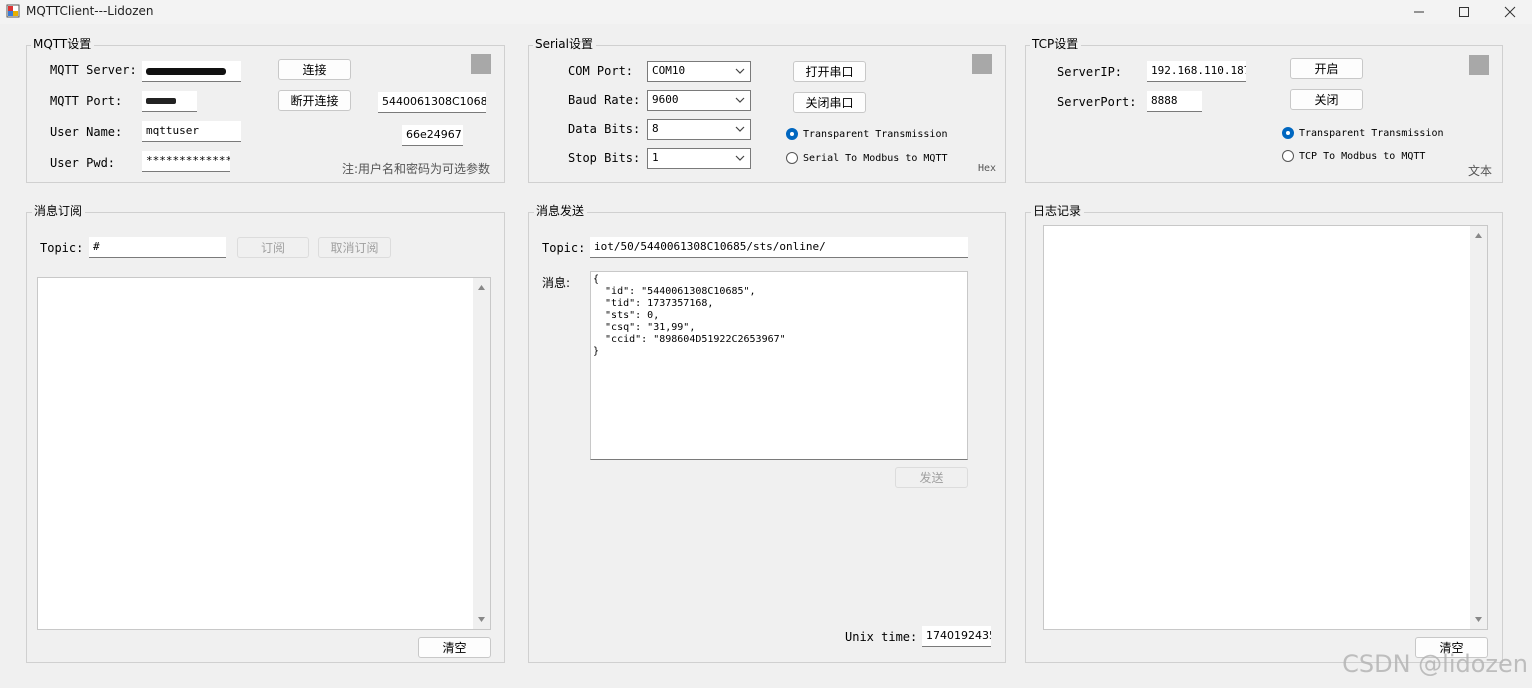 The width and height of the screenshot is (1532, 688). What do you see at coordinates (1478, 427) in the screenshot?
I see `log-scrollbar` at bounding box center [1478, 427].